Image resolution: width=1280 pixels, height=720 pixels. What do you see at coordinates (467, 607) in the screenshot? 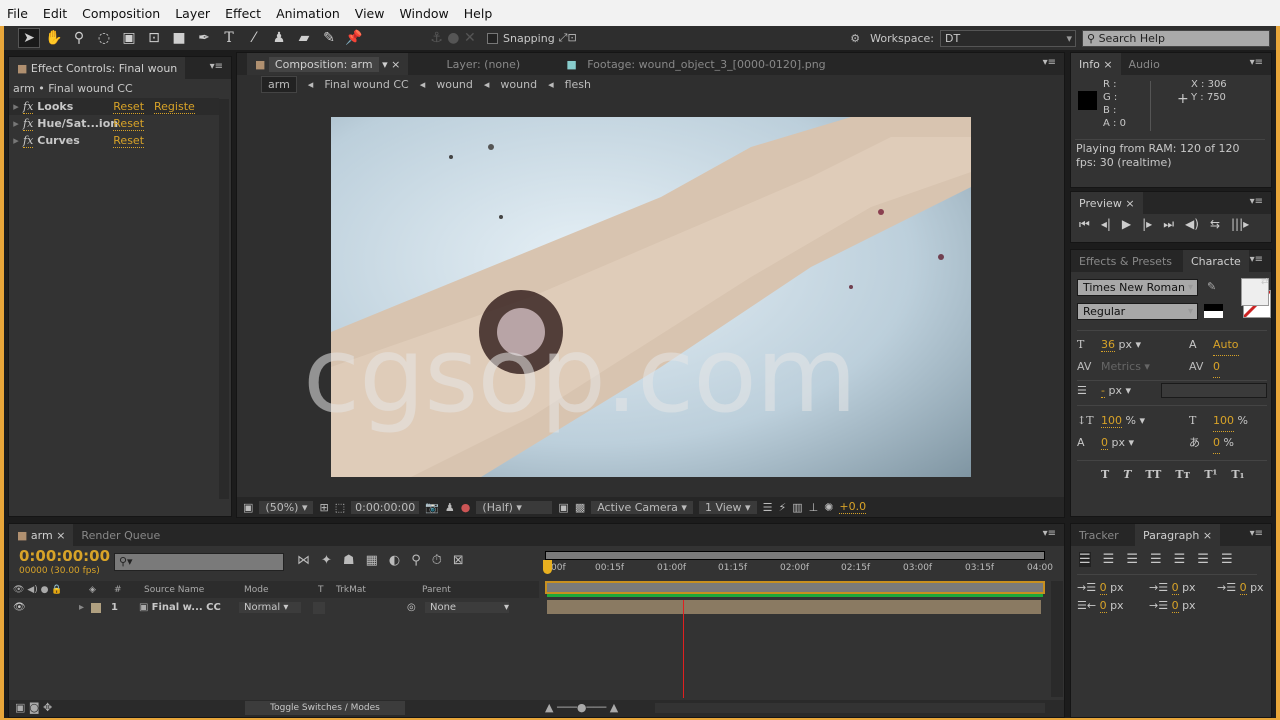
I see `parent-select: None ▾` at bounding box center [467, 607].